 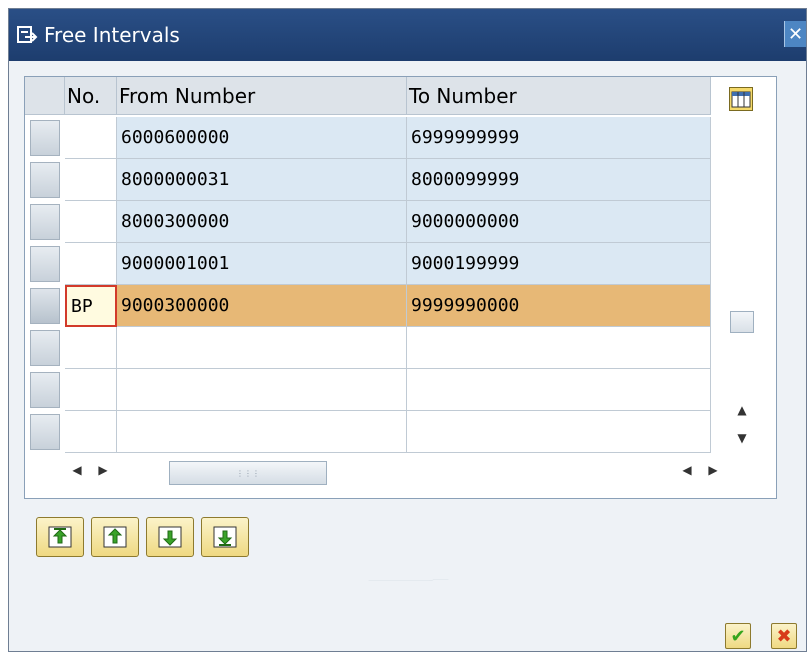 I want to click on first-page-icon, so click(x=60, y=537).